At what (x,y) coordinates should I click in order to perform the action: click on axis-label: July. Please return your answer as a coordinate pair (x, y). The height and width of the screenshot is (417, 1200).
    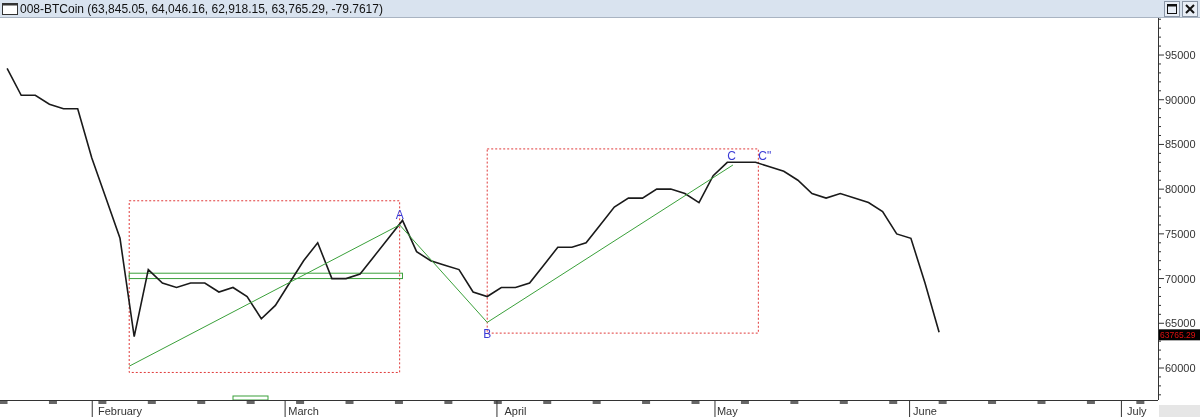
    Looking at the image, I should click on (1137, 411).